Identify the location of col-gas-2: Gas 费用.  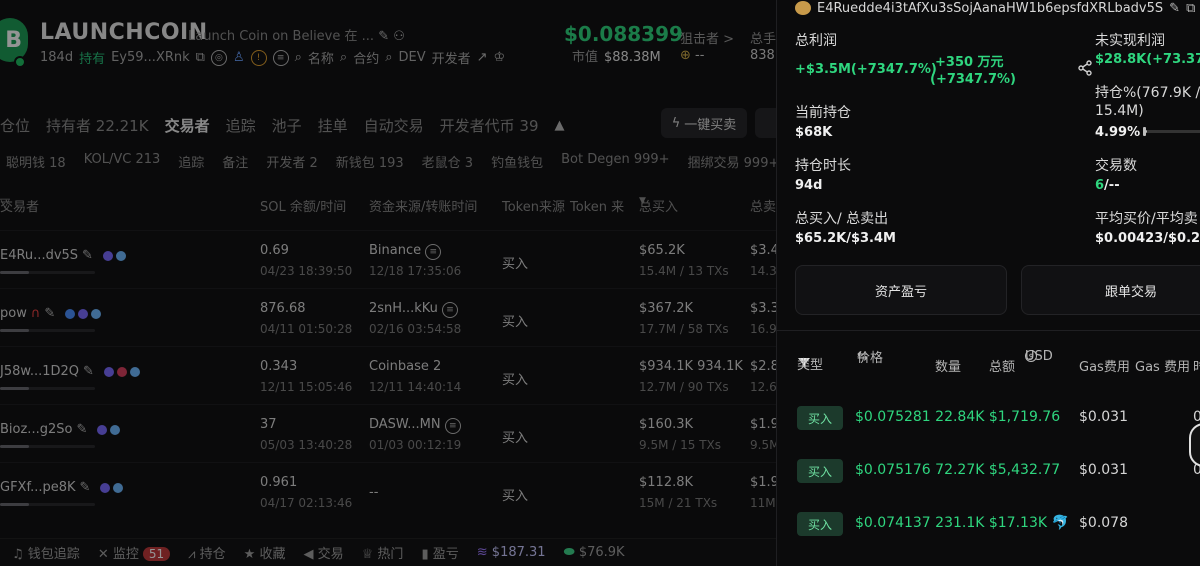
(1162, 365).